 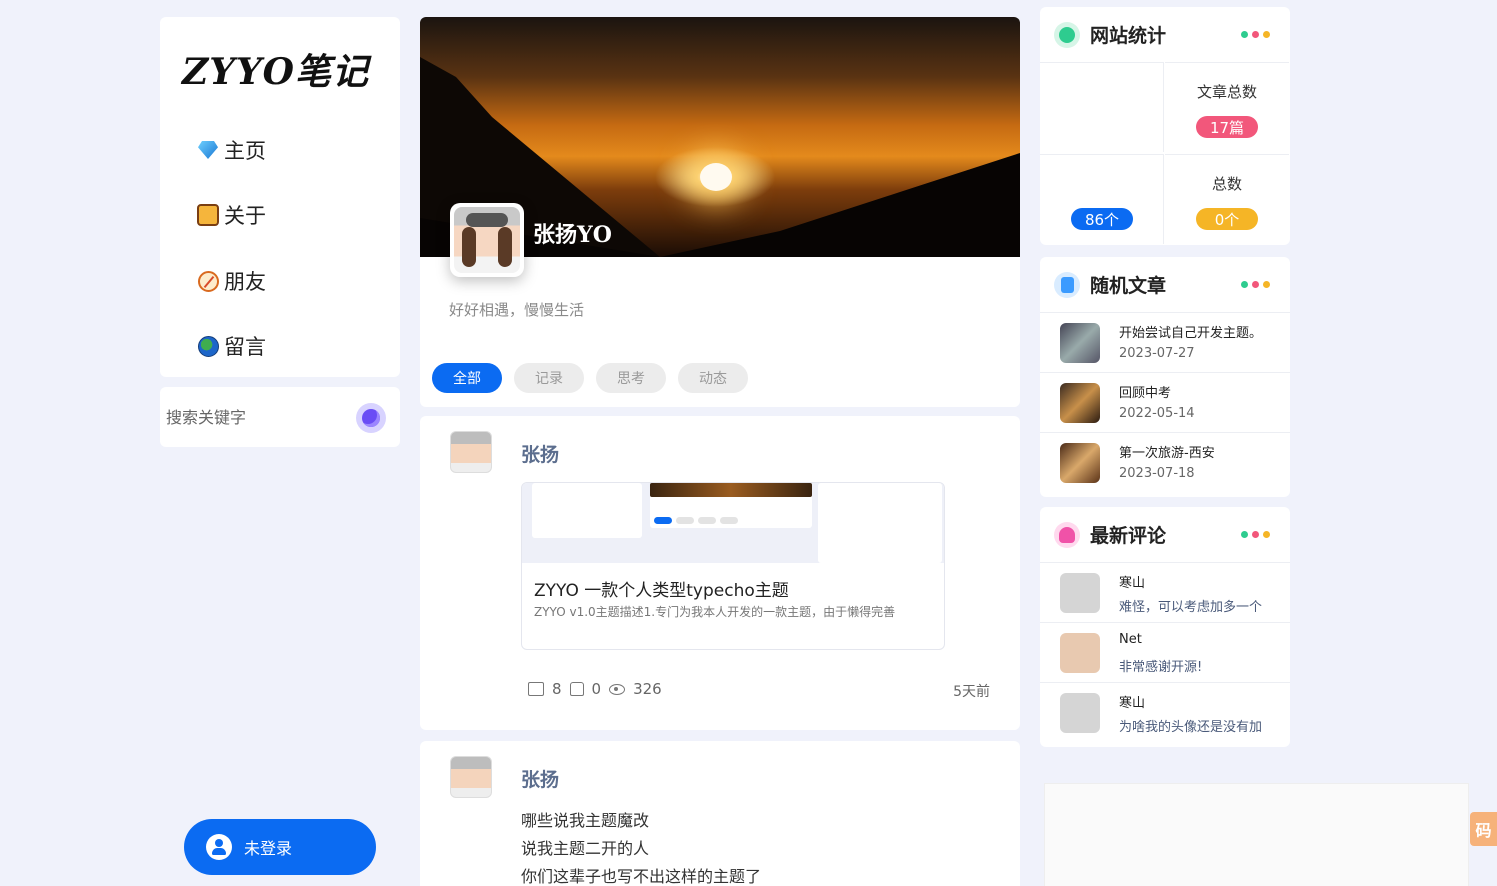 I want to click on widget-title: 随机文章, so click(x=1128, y=286).